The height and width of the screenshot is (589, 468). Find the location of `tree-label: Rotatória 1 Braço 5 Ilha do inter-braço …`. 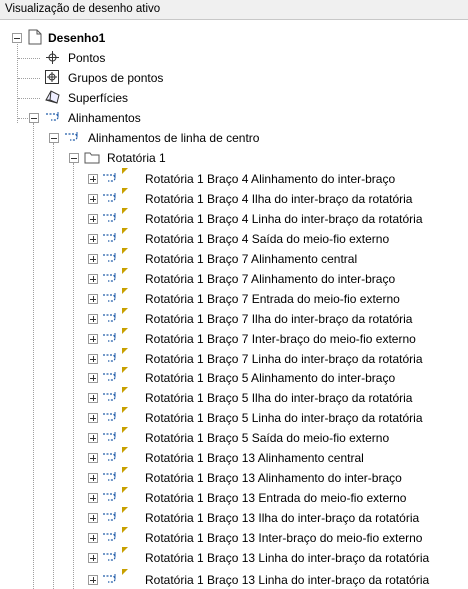

tree-label: Rotatória 1 Braço 5 Ilha do inter-braço … is located at coordinates (279, 398).